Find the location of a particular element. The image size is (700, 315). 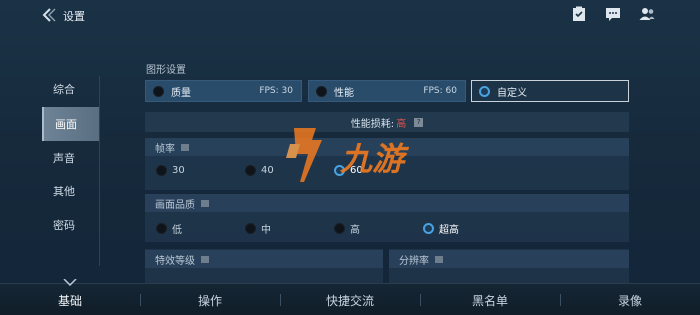

framerate-label: 帧率 is located at coordinates (165, 149).